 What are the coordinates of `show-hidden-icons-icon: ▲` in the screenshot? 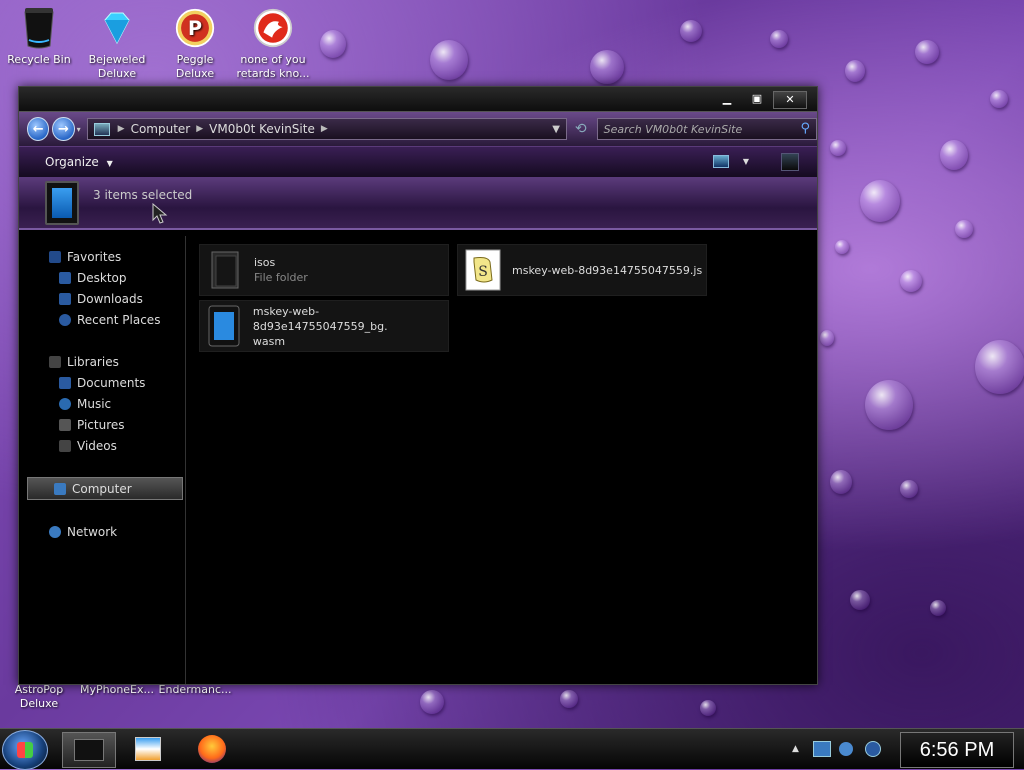 It's located at (795, 749).